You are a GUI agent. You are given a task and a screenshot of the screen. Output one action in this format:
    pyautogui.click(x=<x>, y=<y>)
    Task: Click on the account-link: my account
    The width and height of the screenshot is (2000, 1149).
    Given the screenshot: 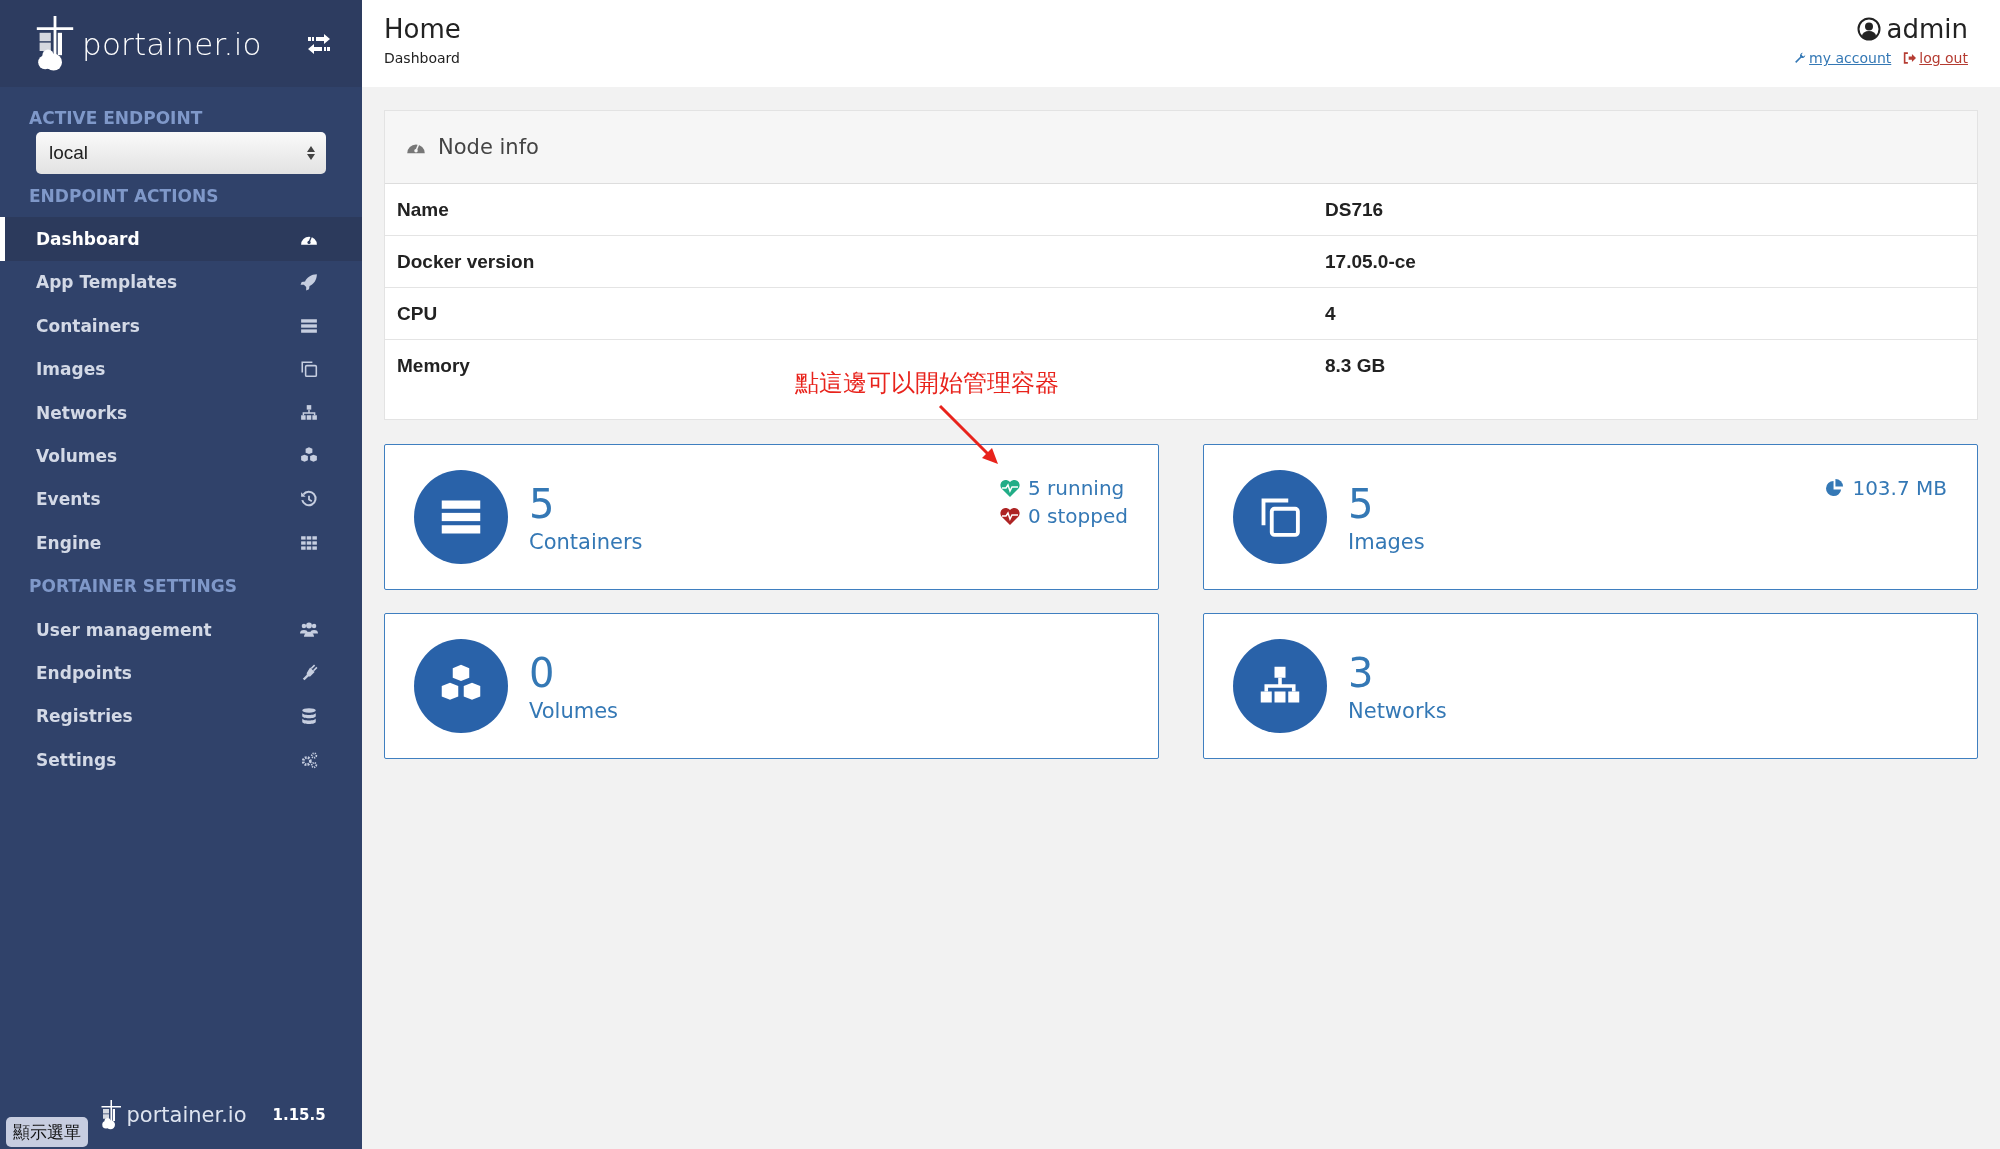 What is the action you would take?
    pyautogui.click(x=1843, y=58)
    